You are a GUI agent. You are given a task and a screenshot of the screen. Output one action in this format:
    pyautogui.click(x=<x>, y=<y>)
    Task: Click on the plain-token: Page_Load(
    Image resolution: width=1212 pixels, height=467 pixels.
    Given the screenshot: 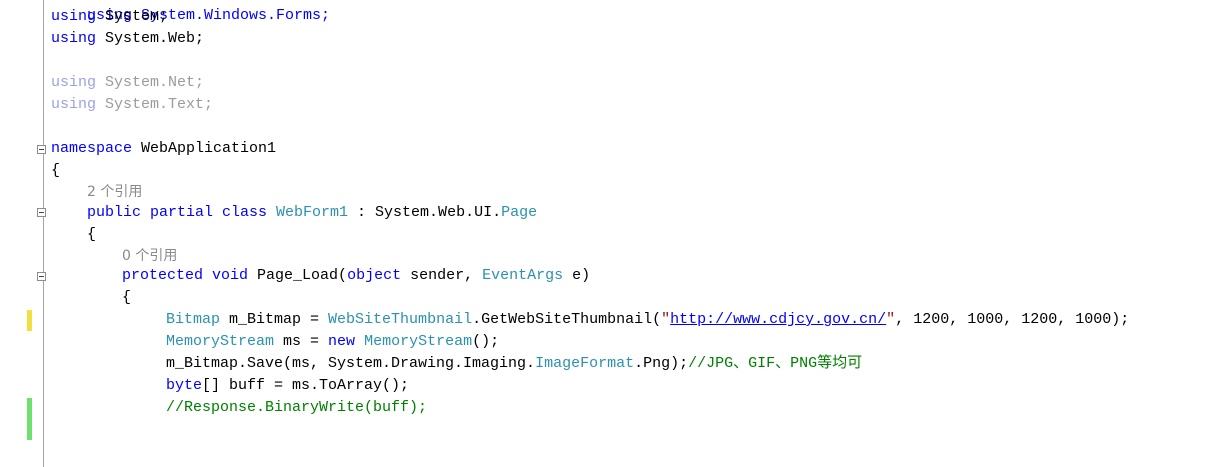 What is the action you would take?
    pyautogui.click(x=298, y=275)
    